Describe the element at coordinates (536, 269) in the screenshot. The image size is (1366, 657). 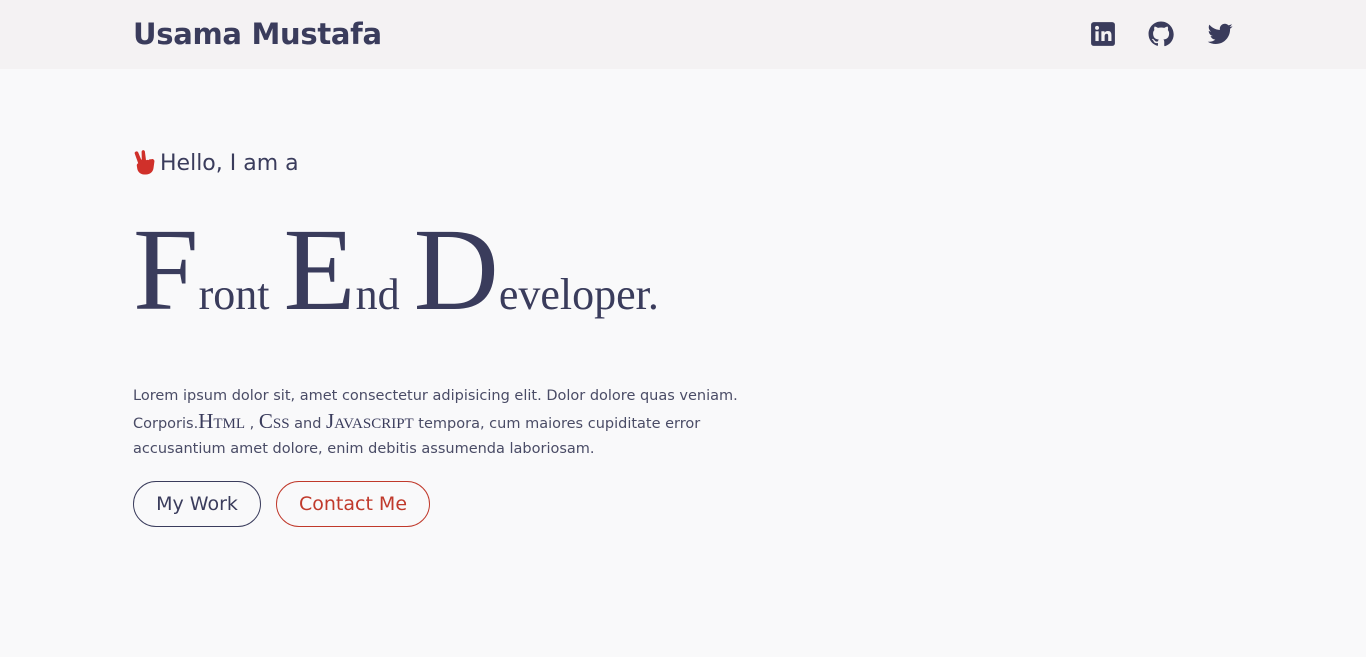
I see `headline-word-developer: Developer.` at that location.